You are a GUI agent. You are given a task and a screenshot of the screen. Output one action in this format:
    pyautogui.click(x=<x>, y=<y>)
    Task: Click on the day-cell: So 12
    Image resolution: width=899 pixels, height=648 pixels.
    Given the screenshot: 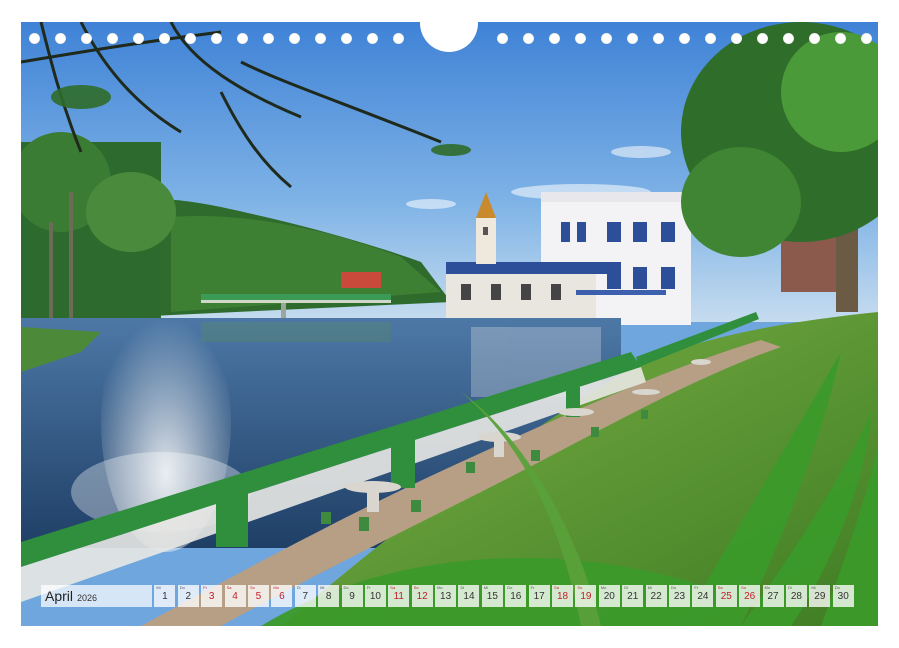 What is the action you would take?
    pyautogui.click(x=422, y=596)
    